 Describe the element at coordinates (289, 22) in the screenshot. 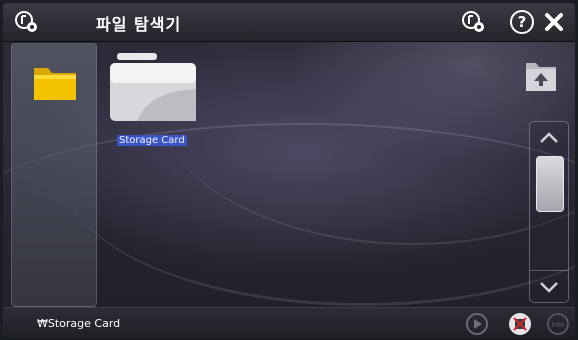

I see `title-bar: 파일 탐색기 ?` at that location.